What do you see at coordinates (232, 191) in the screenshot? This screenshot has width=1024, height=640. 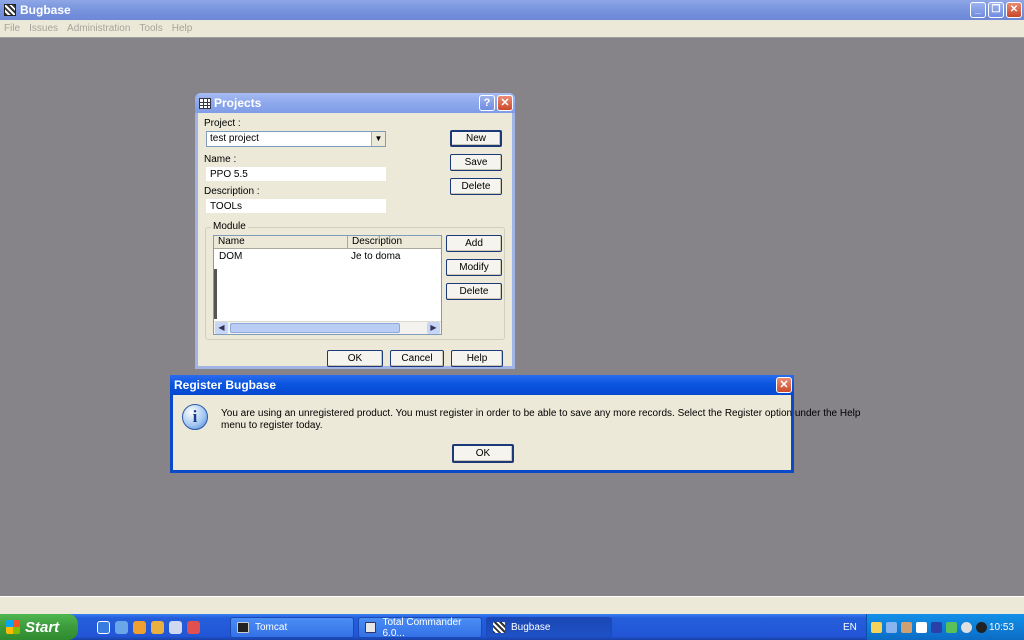 I see `description-label: Description :` at bounding box center [232, 191].